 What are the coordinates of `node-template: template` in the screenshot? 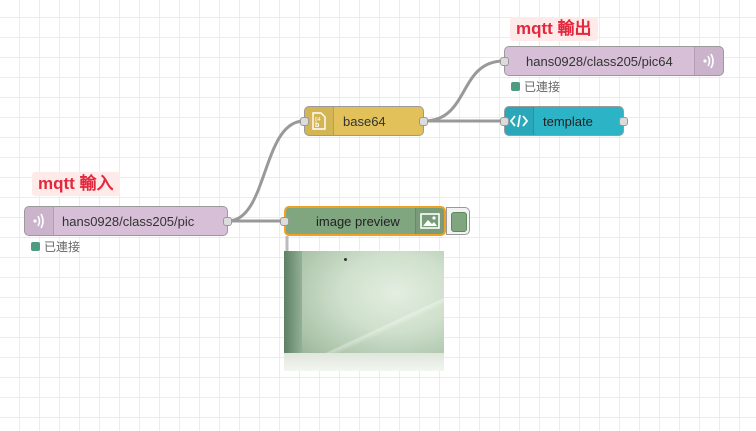 It's located at (564, 121).